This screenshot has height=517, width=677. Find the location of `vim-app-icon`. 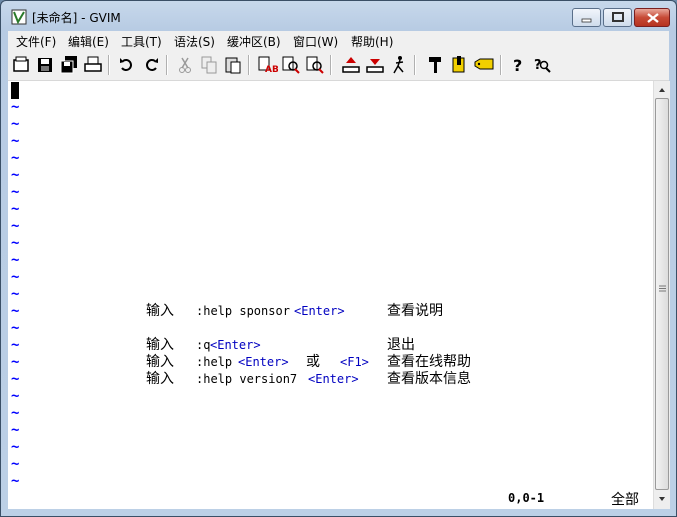

vim-app-icon is located at coordinates (19, 17).